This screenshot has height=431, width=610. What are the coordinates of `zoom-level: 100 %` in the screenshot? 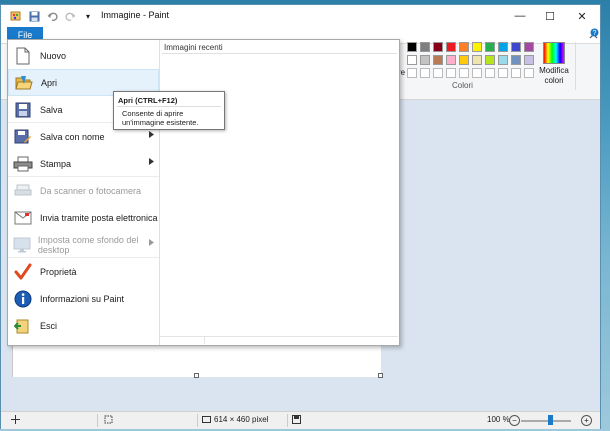 It's located at (498, 419).